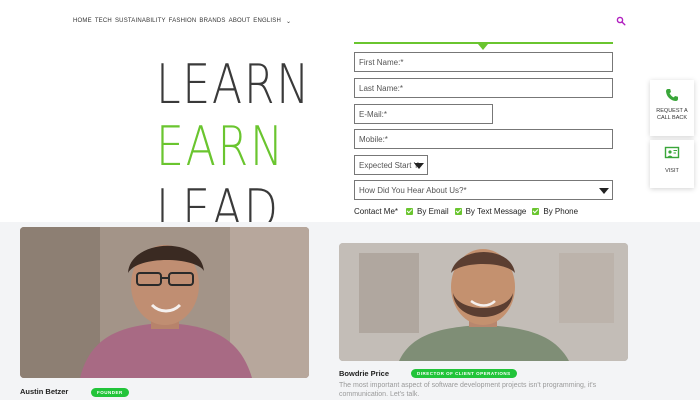  I want to click on checkbox-by-phone: By Phone, so click(555, 211).